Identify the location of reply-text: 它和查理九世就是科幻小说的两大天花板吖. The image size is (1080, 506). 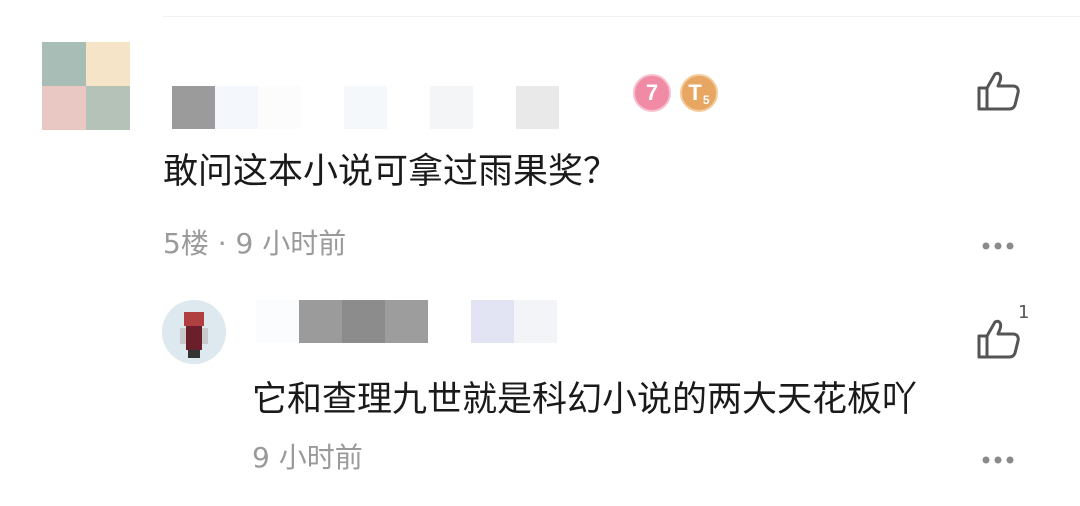
(585, 400).